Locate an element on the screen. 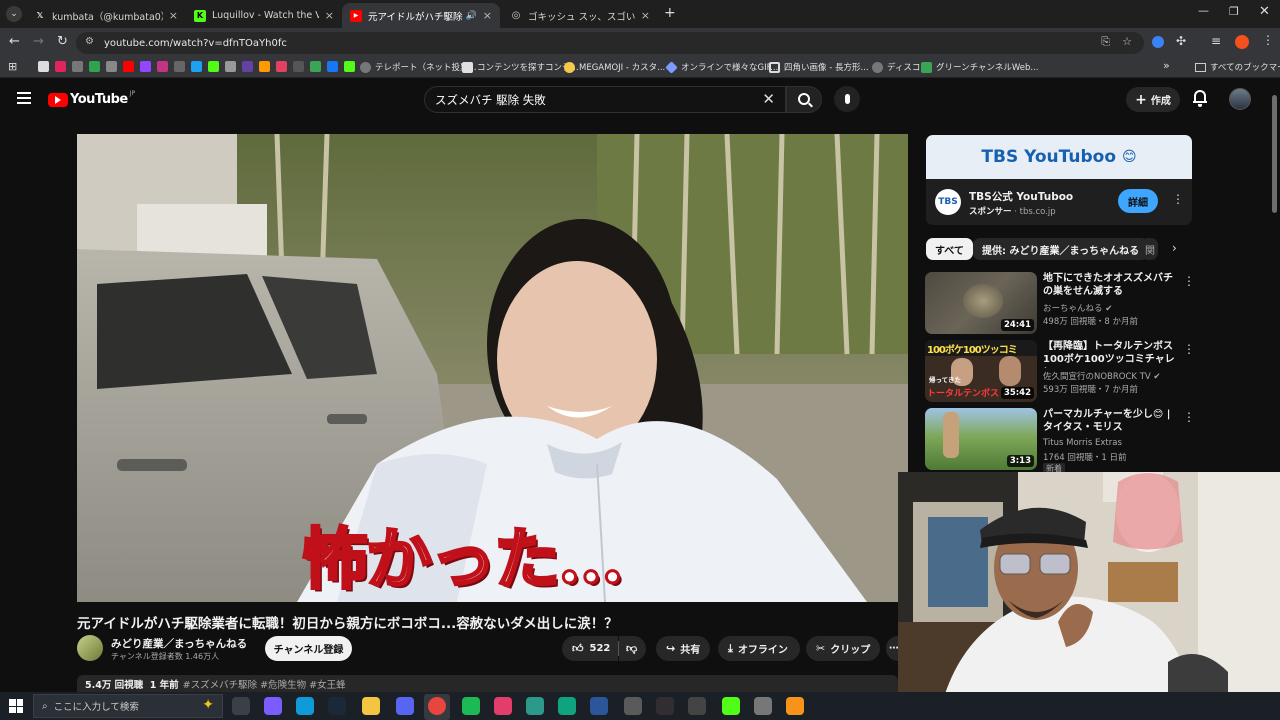 The width and height of the screenshot is (1280, 720). chat-bookmark-icon is located at coordinates (111, 66).